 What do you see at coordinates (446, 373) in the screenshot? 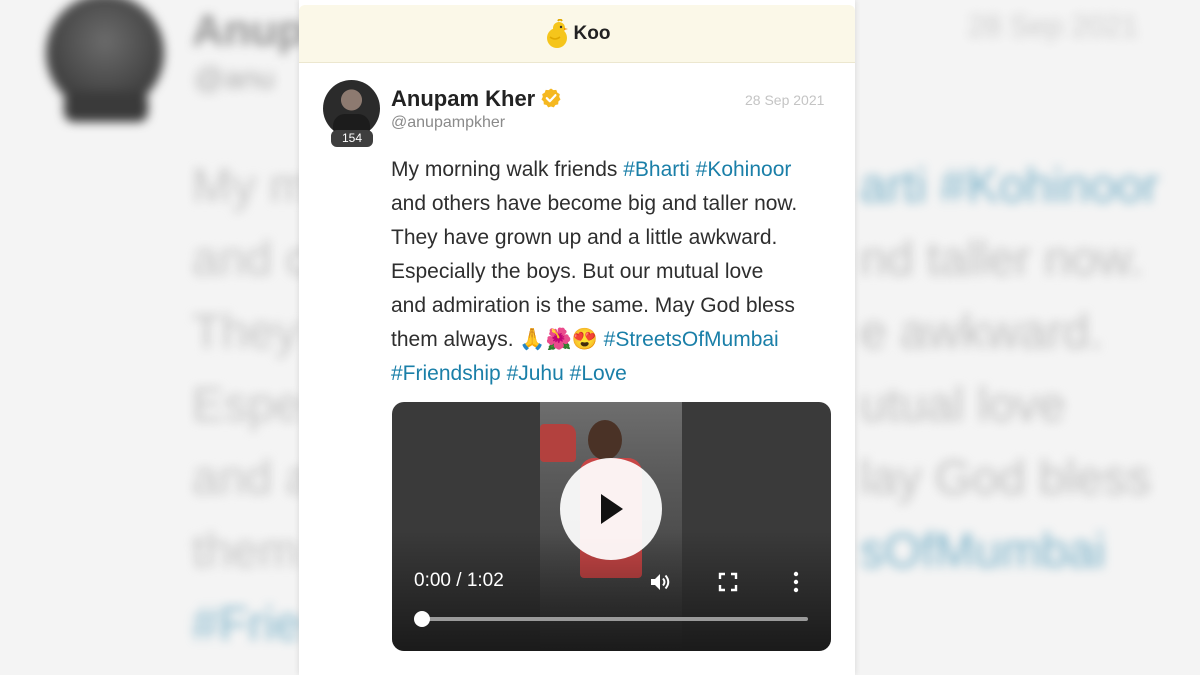
I see `hashtag-link: #Friendship` at bounding box center [446, 373].